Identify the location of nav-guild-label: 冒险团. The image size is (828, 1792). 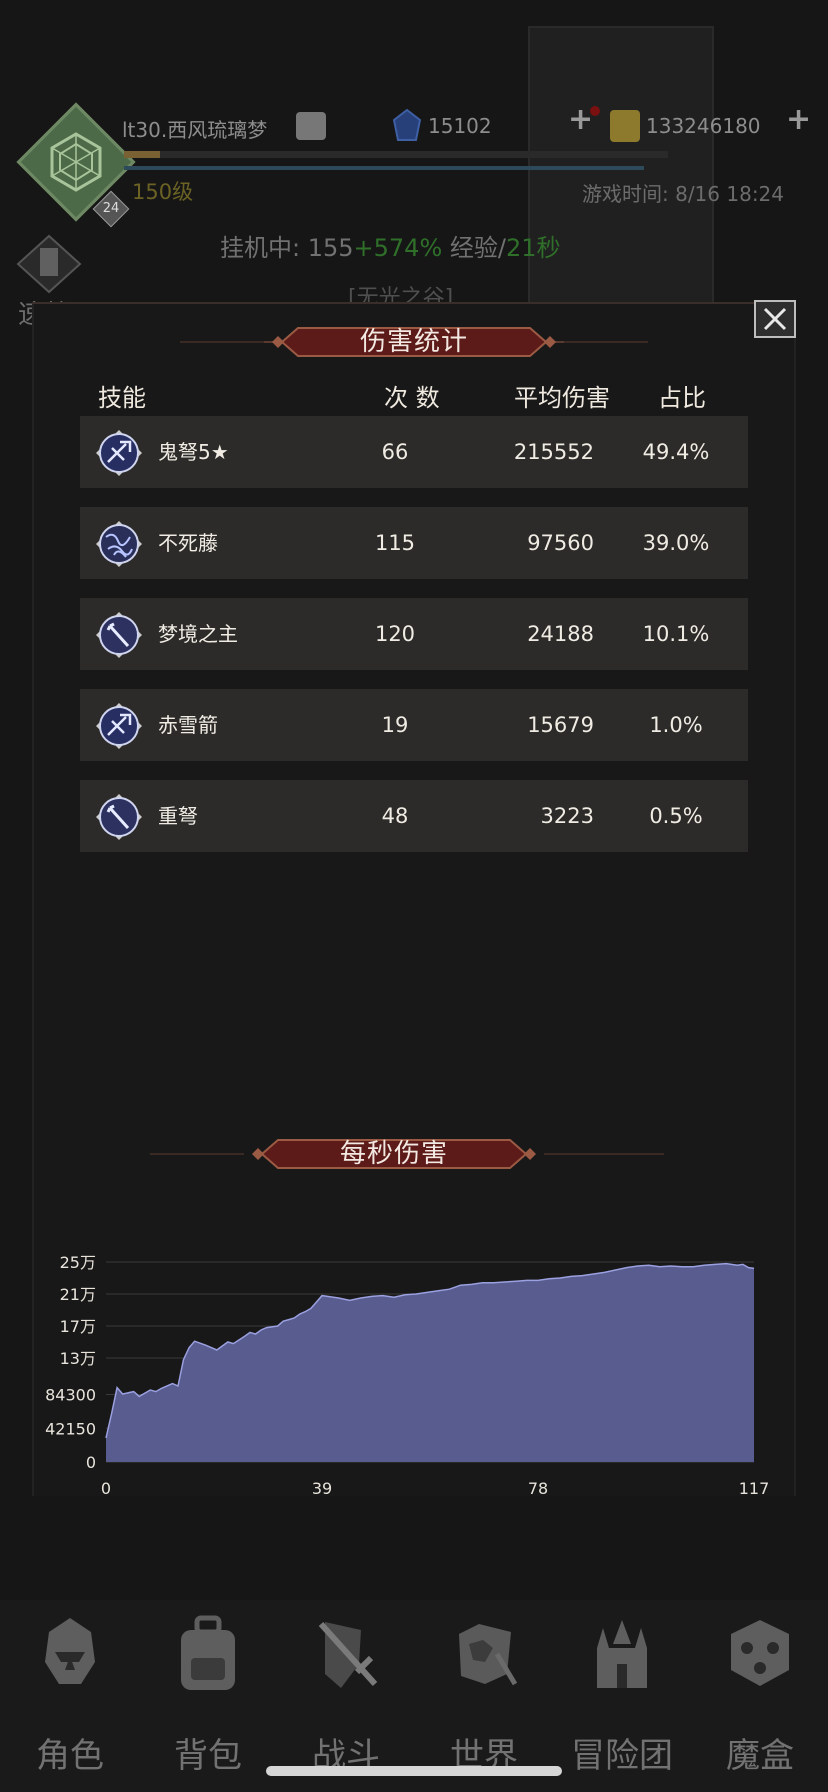
(622, 1752).